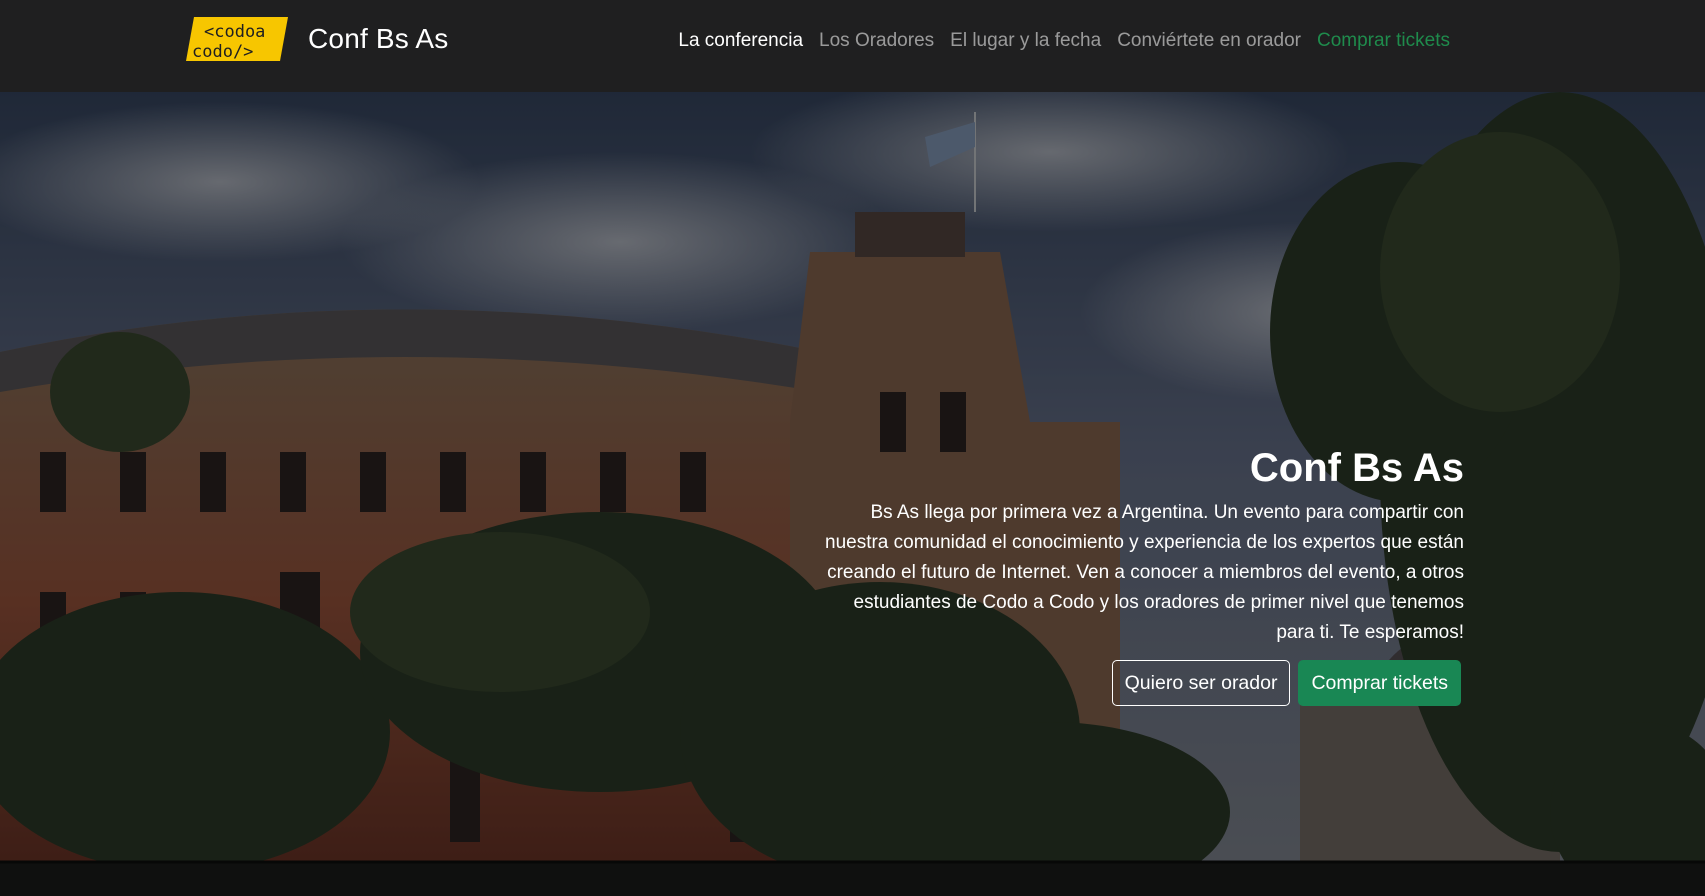 Image resolution: width=1705 pixels, height=896 pixels. Describe the element at coordinates (378, 38) in the screenshot. I see `brand-name: Conf Bs As` at that location.